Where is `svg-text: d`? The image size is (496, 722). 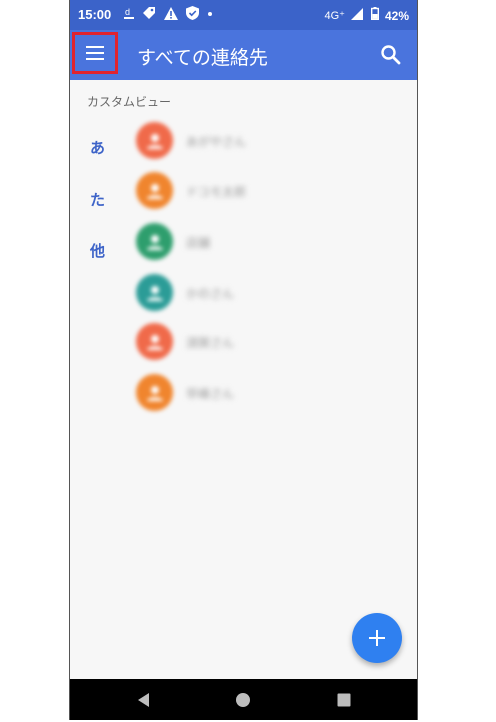 svg-text: d is located at coordinates (127, 12).